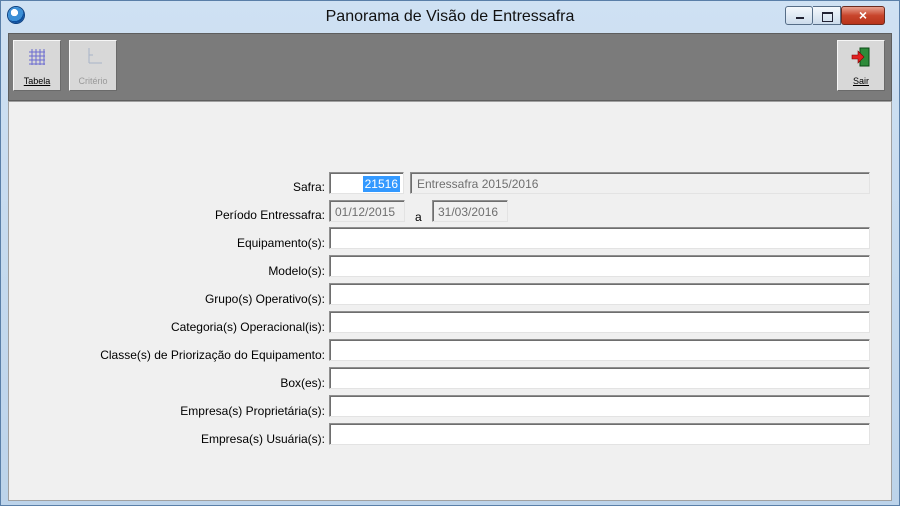 Image resolution: width=900 pixels, height=506 pixels. I want to click on sair-button: Sair, so click(861, 65).